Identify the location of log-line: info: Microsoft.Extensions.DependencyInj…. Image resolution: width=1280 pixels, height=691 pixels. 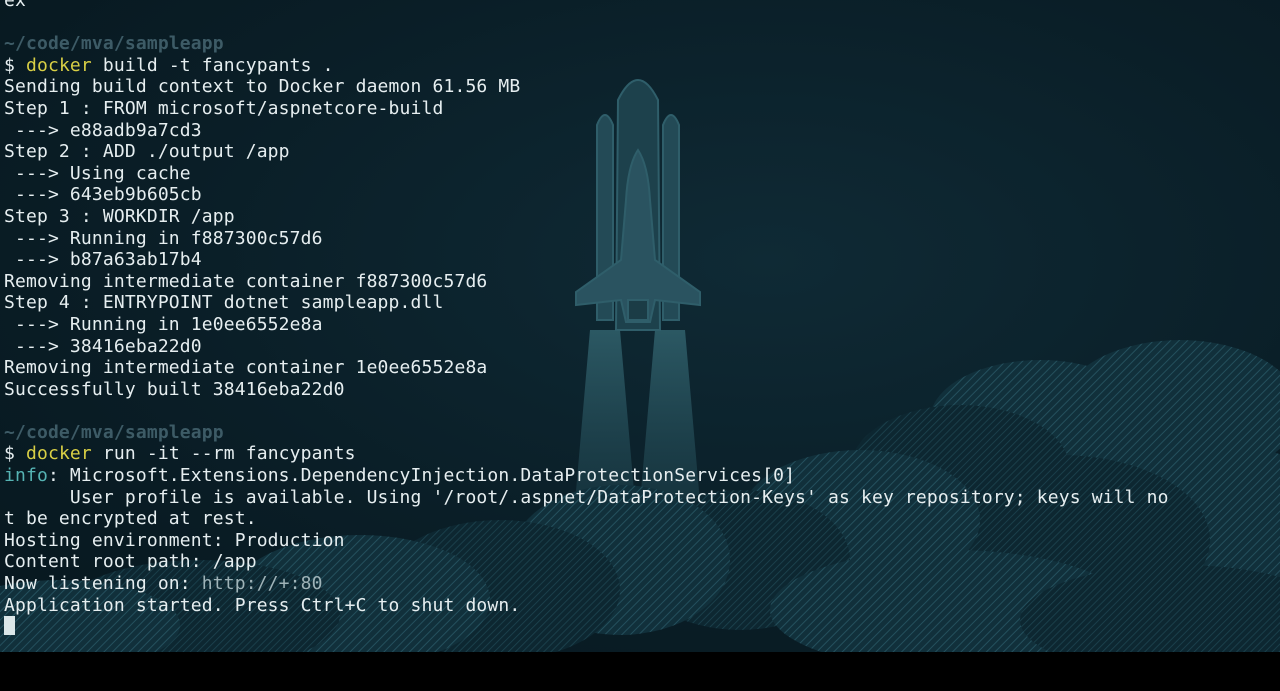
(642, 476).